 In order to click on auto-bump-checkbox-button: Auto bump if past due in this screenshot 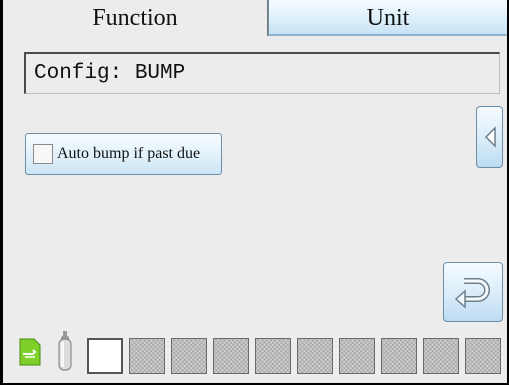, I will do `click(123, 154)`.